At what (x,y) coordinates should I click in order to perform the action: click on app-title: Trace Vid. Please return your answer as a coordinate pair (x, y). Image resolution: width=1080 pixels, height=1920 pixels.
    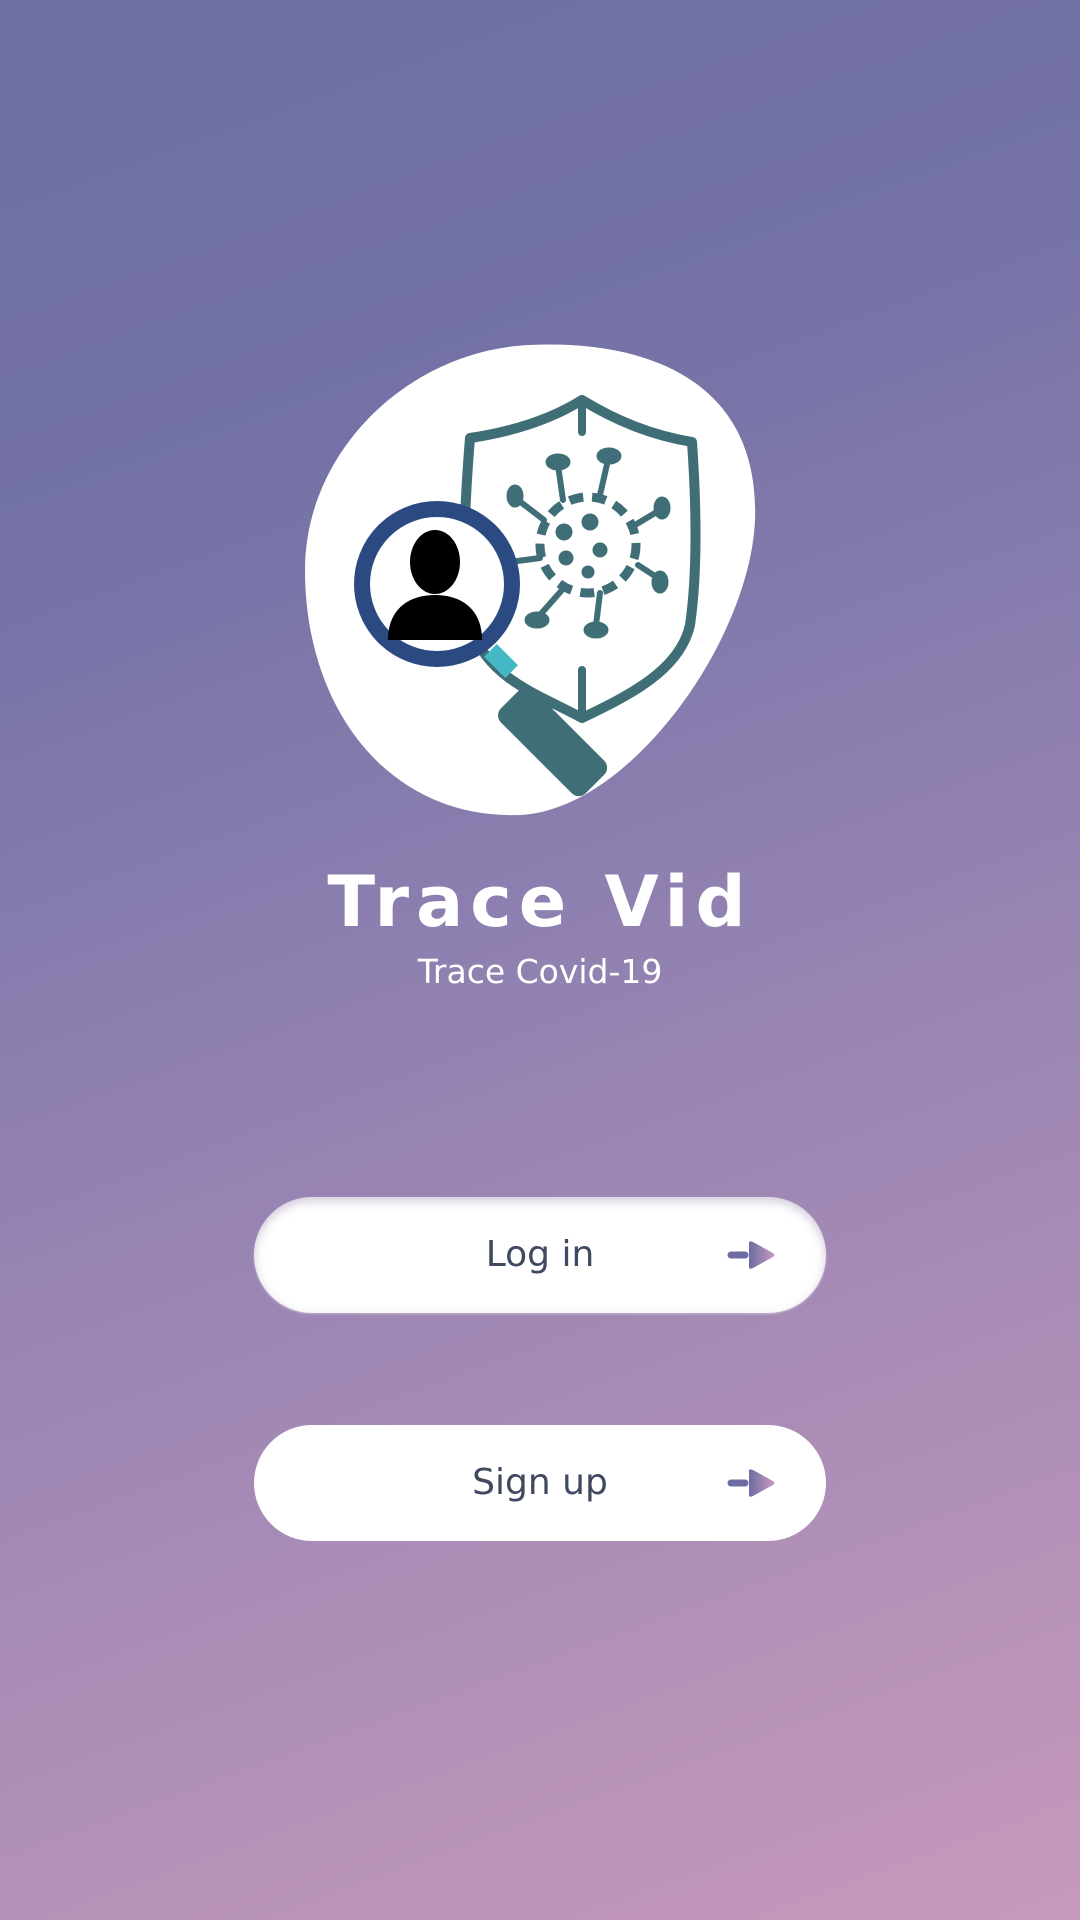
    Looking at the image, I should click on (540, 902).